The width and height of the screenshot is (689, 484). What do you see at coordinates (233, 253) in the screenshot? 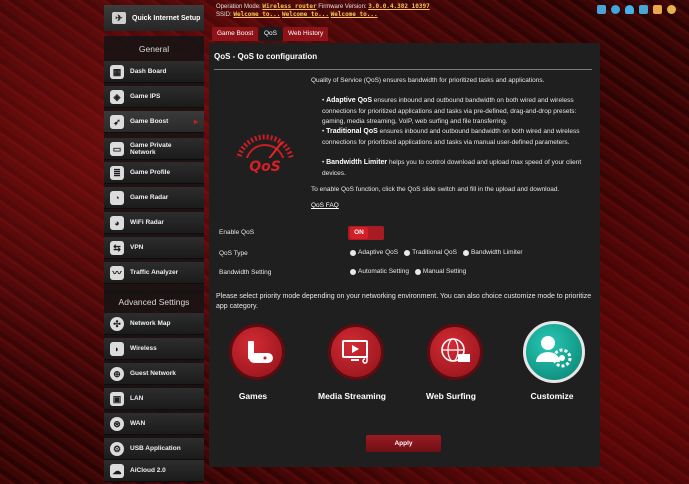
I see `qos-type-label: QoS Type` at bounding box center [233, 253].